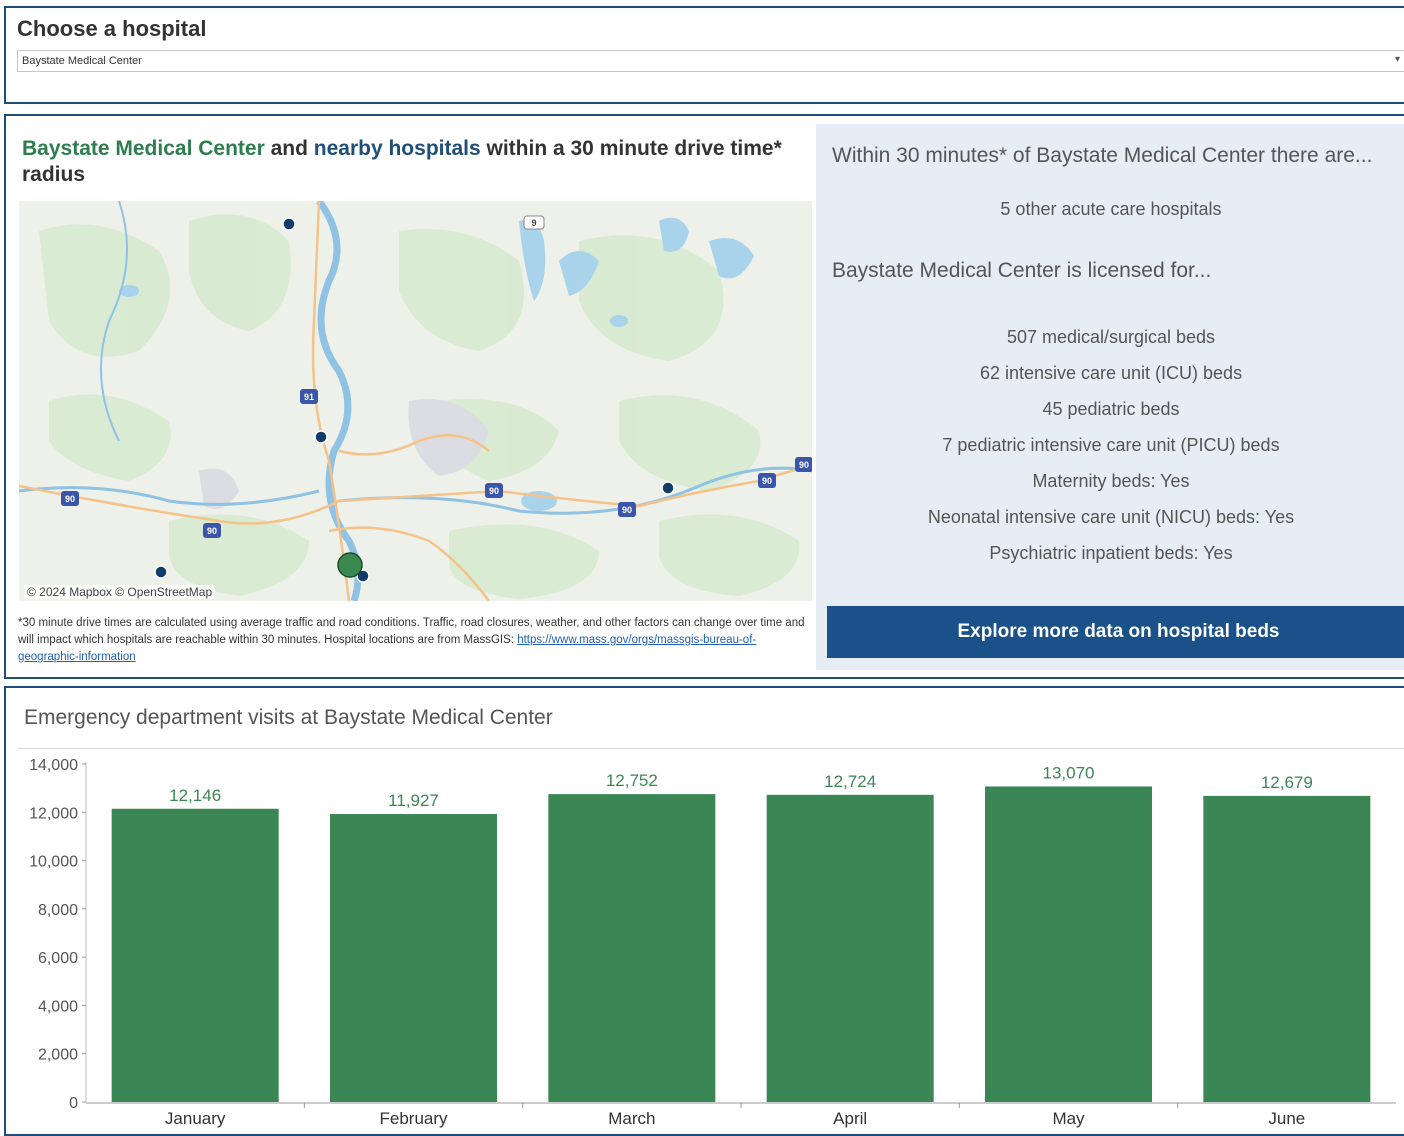 The width and height of the screenshot is (1404, 1136). What do you see at coordinates (53, 813) in the screenshot?
I see `y-tick-label: 12,000` at bounding box center [53, 813].